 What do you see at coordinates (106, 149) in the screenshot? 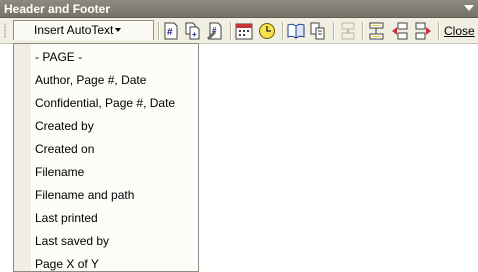
I see `menu-item-created-on: Created on` at bounding box center [106, 149].